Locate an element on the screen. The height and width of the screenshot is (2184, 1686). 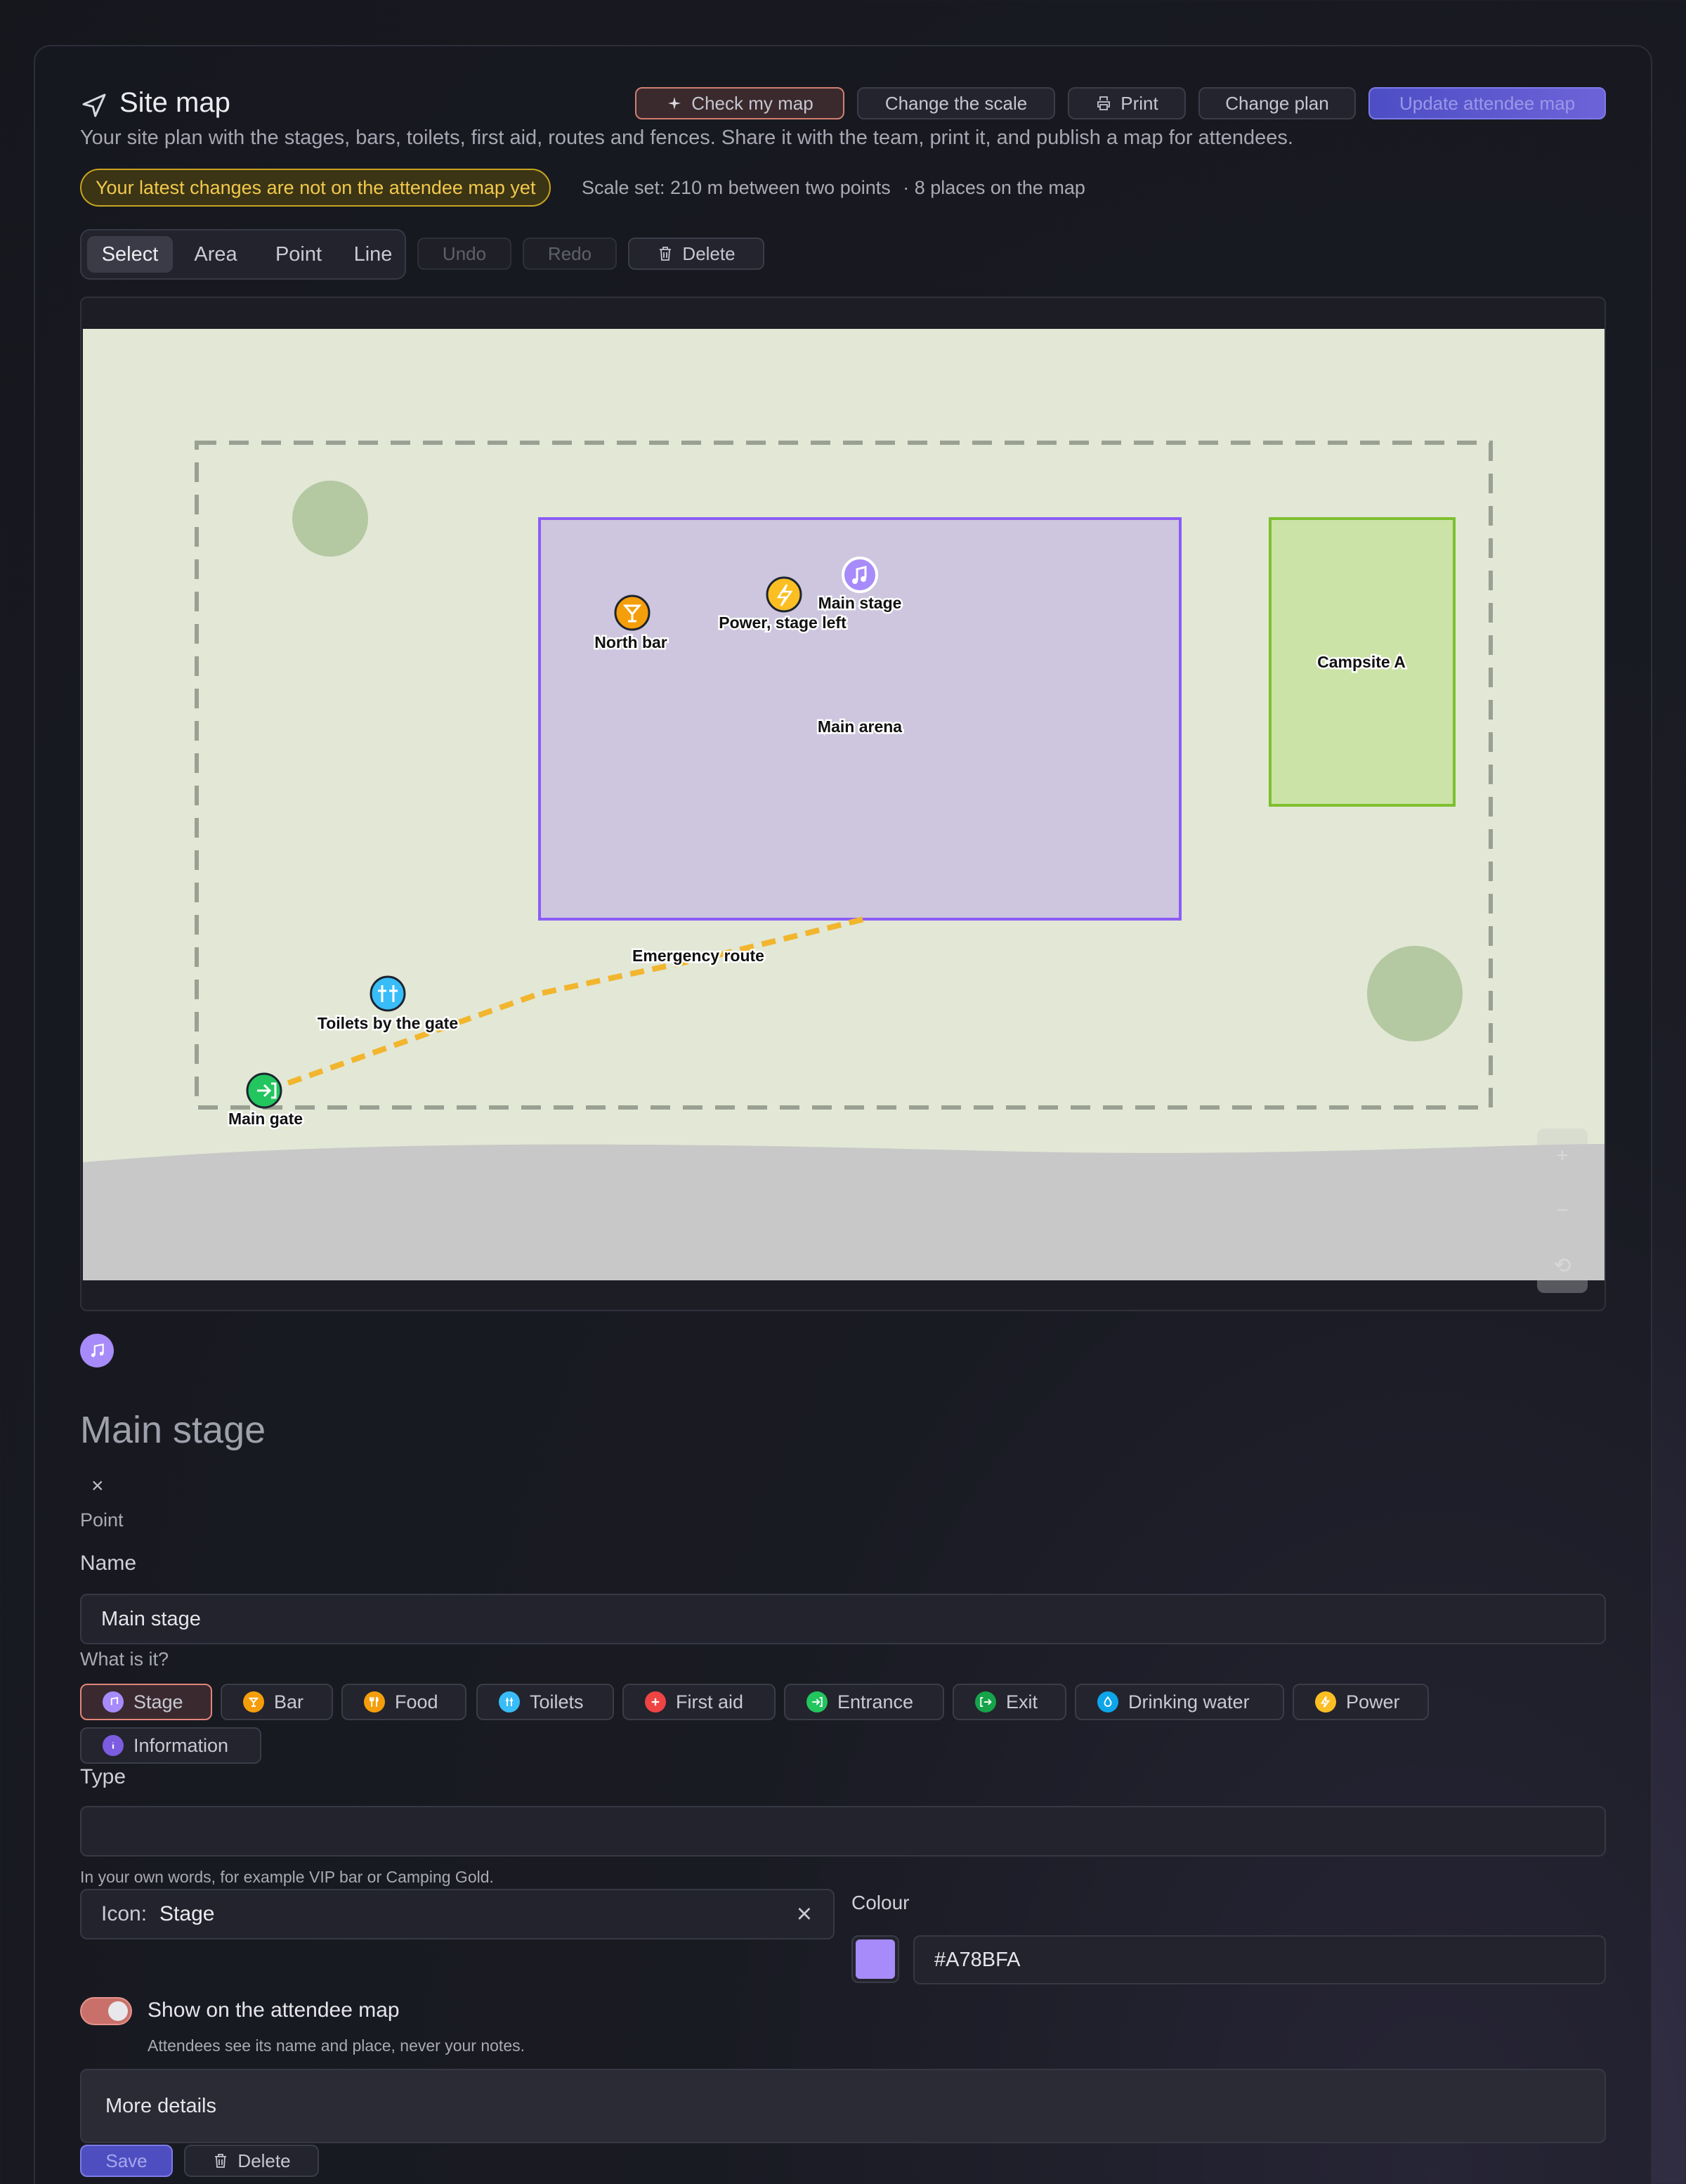
type-chip-toilets: Toilets is located at coordinates (545, 1702).